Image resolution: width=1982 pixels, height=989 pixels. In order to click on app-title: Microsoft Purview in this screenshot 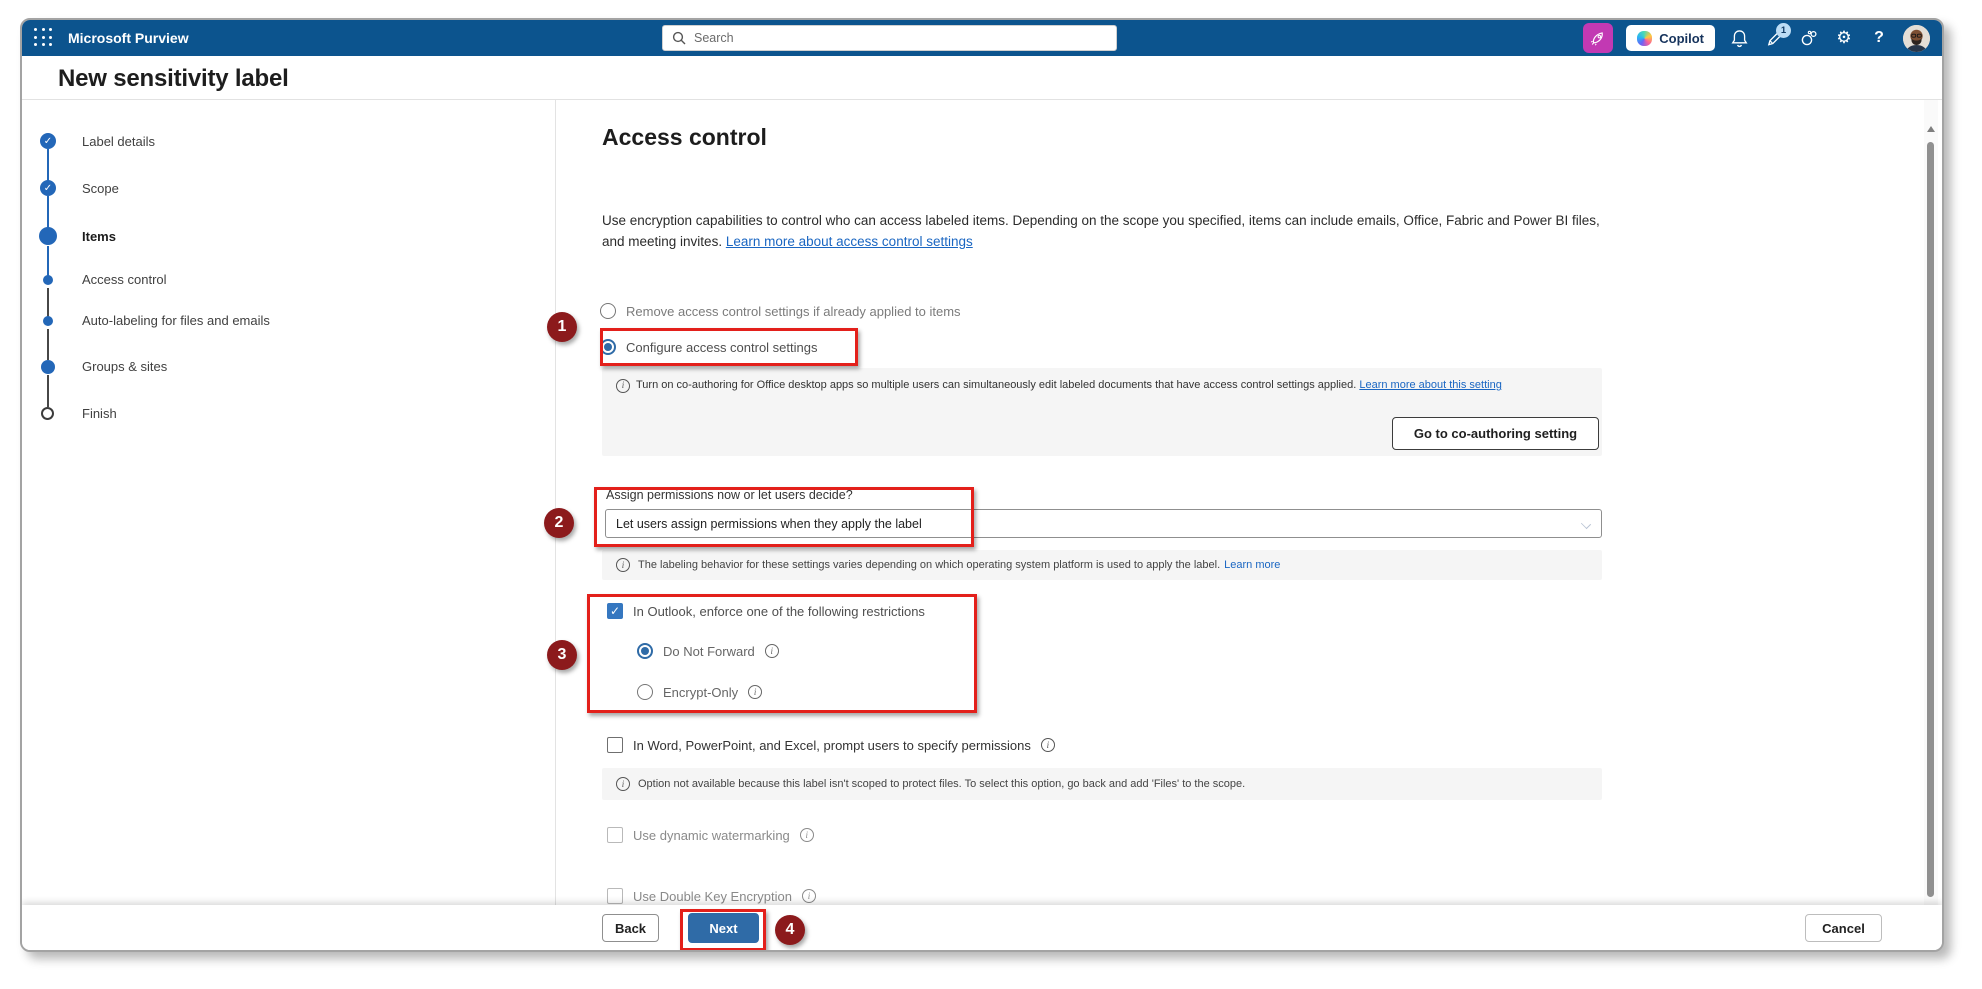, I will do `click(128, 38)`.